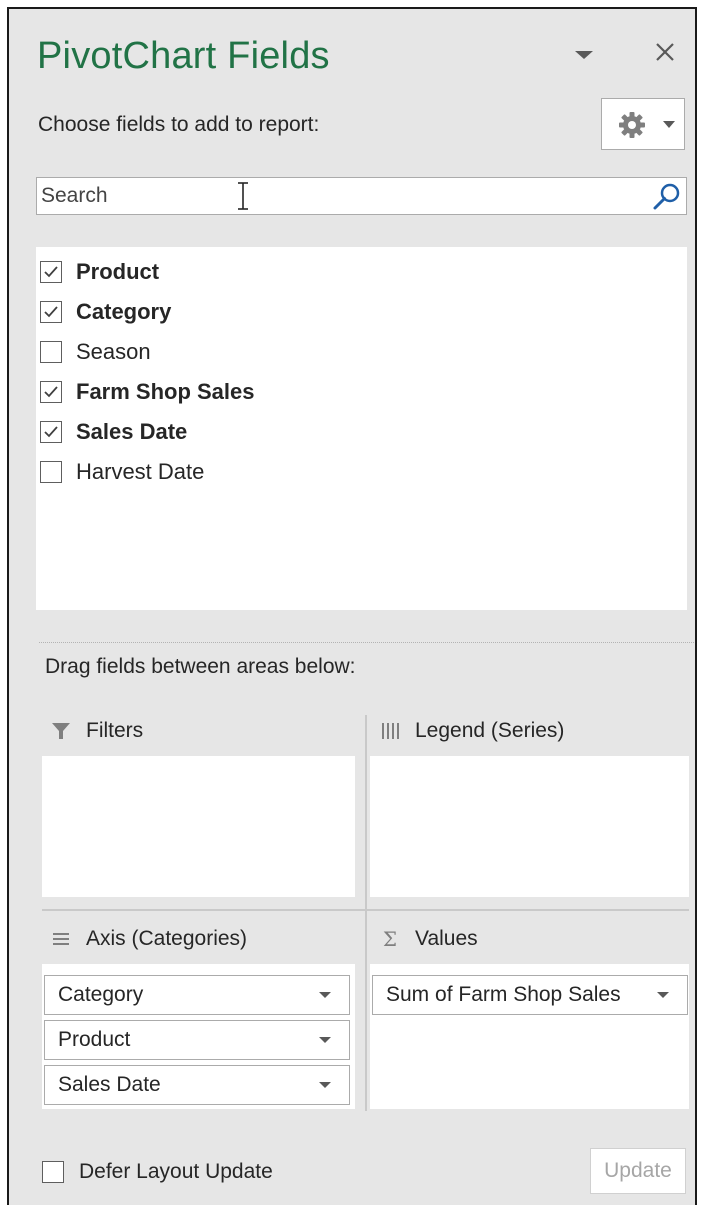 The height and width of the screenshot is (1207, 703). Describe the element at coordinates (115, 730) in the screenshot. I see `filters-area-label: Filters` at that location.